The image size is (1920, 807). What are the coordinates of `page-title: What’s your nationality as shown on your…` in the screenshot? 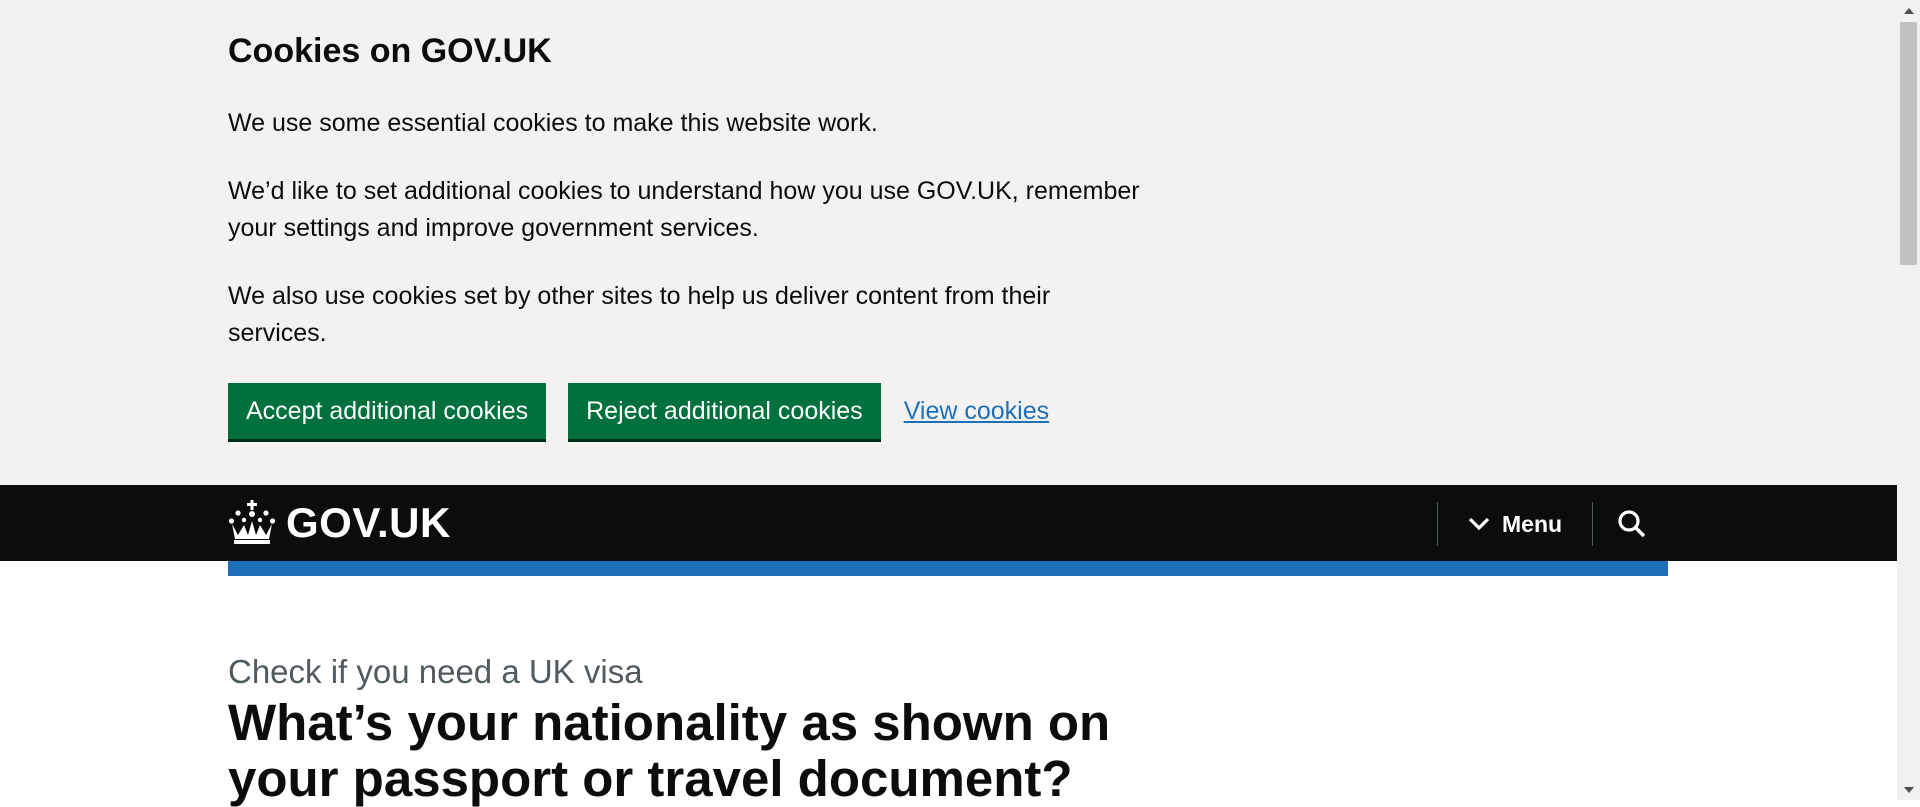 It's located at (669, 750).